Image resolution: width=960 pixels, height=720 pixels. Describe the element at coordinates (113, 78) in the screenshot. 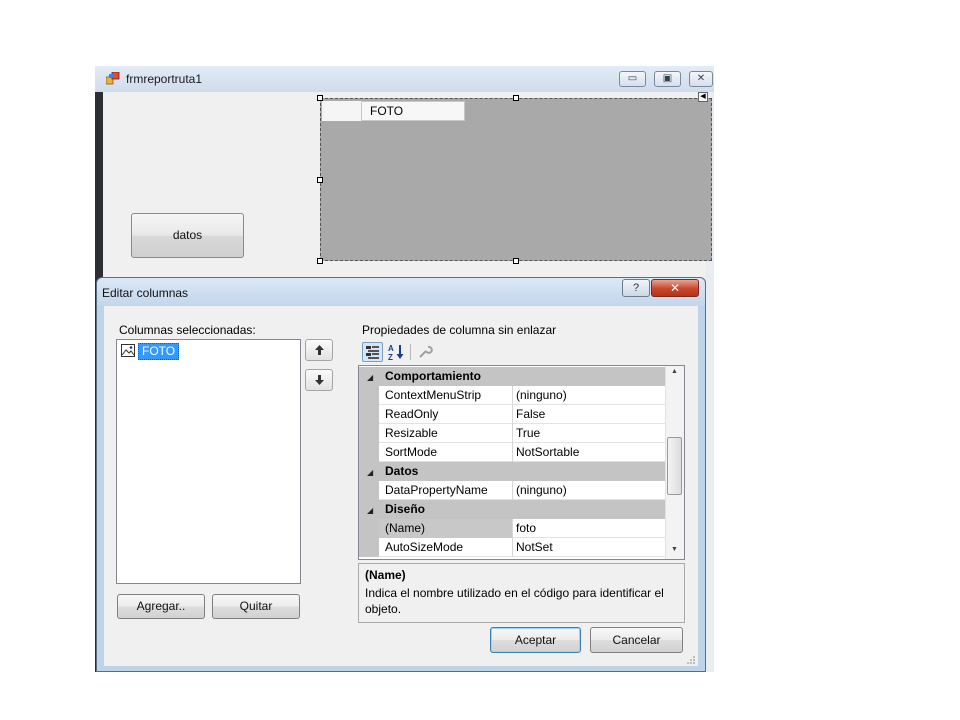

I see `form-app-icon` at that location.